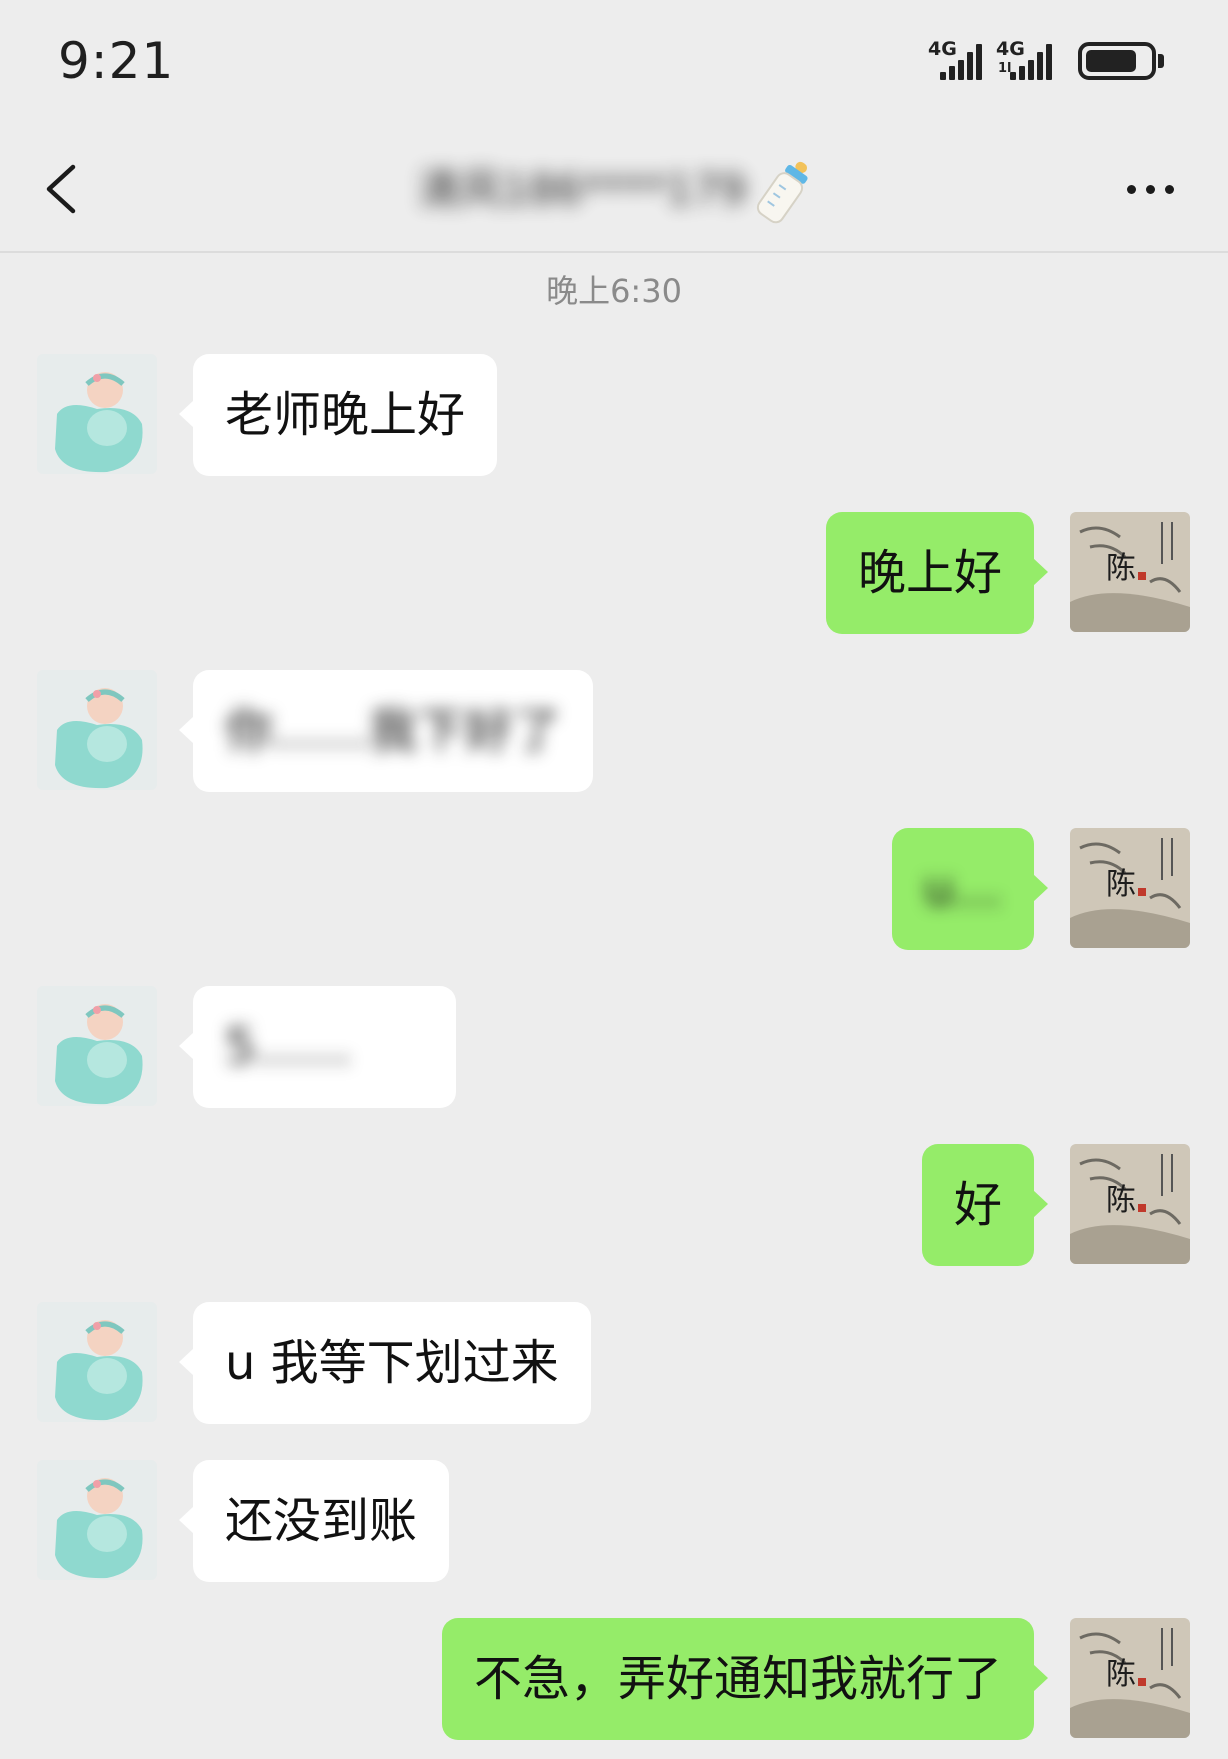 The height and width of the screenshot is (1759, 1228). What do you see at coordinates (614, 731) in the screenshot?
I see `message-row: 你……我下好了` at bounding box center [614, 731].